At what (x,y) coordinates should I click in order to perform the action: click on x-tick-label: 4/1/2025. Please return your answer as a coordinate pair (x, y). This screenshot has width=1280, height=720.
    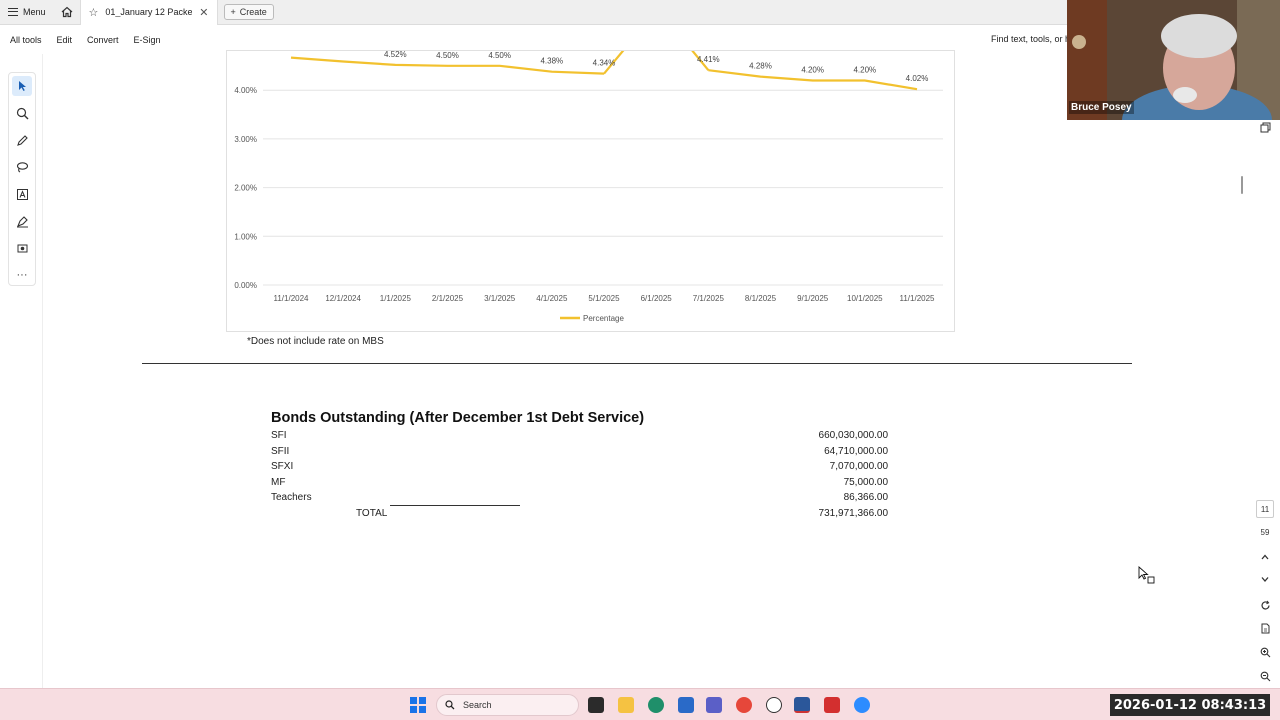
    Looking at the image, I should click on (552, 298).